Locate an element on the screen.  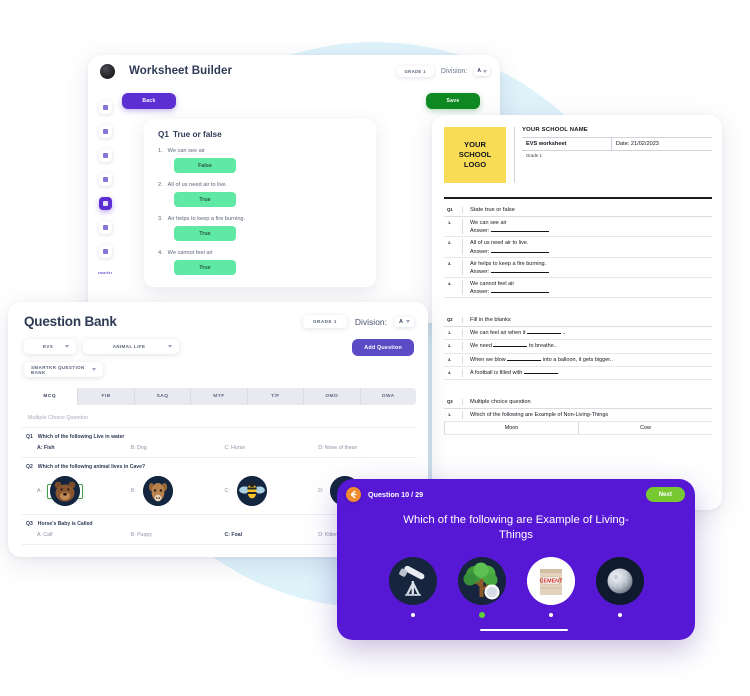
question-bank-select: SMARTKR QUESTION BANK is located at coordinates (63, 369).